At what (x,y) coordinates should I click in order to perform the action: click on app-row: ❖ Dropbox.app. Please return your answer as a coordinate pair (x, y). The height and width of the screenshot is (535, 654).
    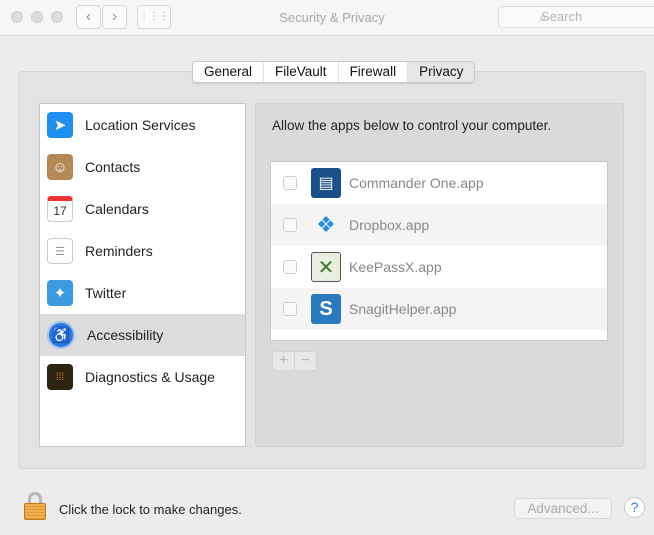
    Looking at the image, I should click on (439, 225).